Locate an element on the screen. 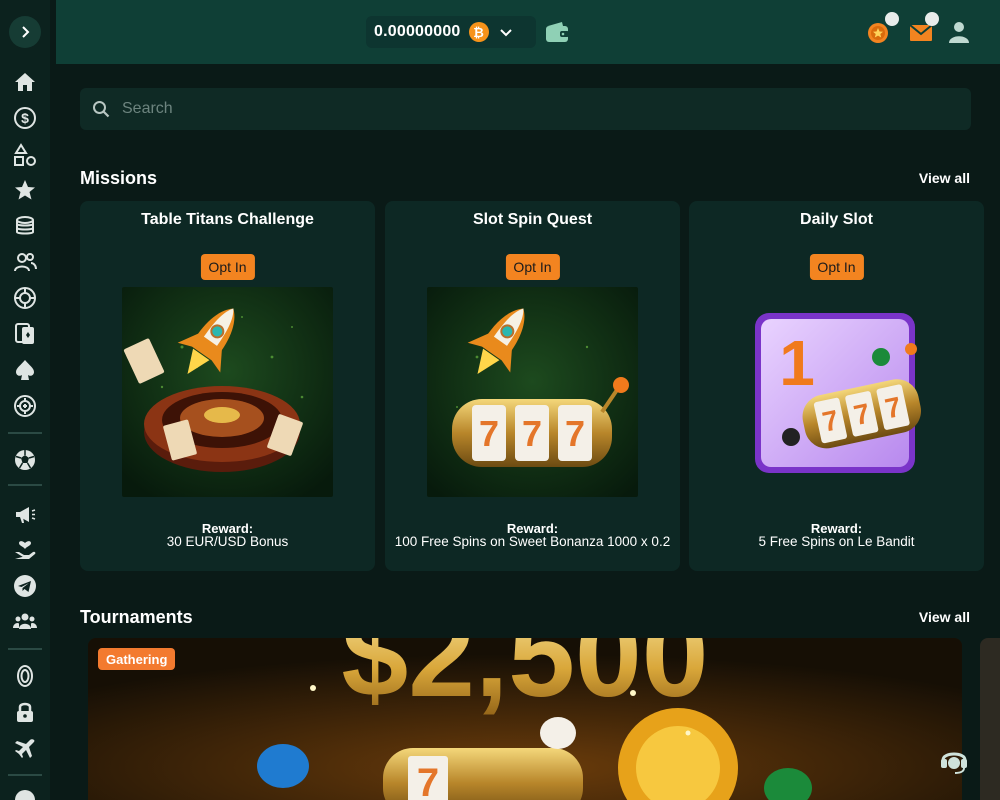 The width and height of the screenshot is (1000, 800). reward-value: 30 EUR/USD Bonus is located at coordinates (227, 541).